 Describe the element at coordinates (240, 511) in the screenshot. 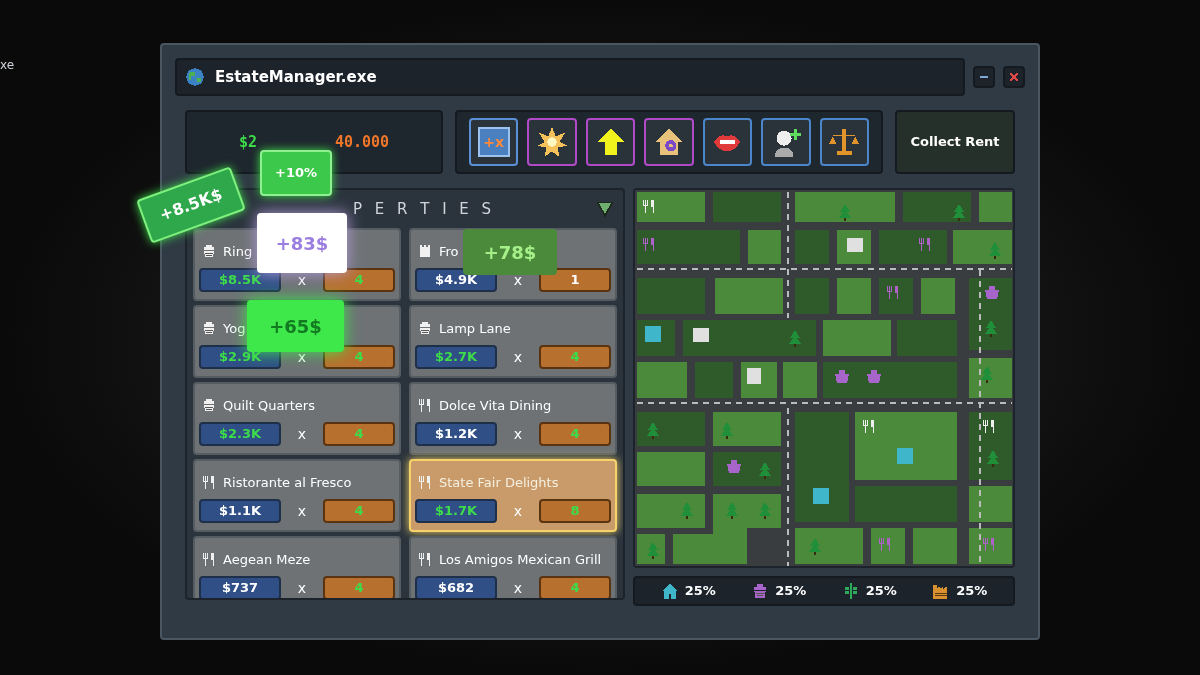

I see `price-tag: $1.1K` at that location.